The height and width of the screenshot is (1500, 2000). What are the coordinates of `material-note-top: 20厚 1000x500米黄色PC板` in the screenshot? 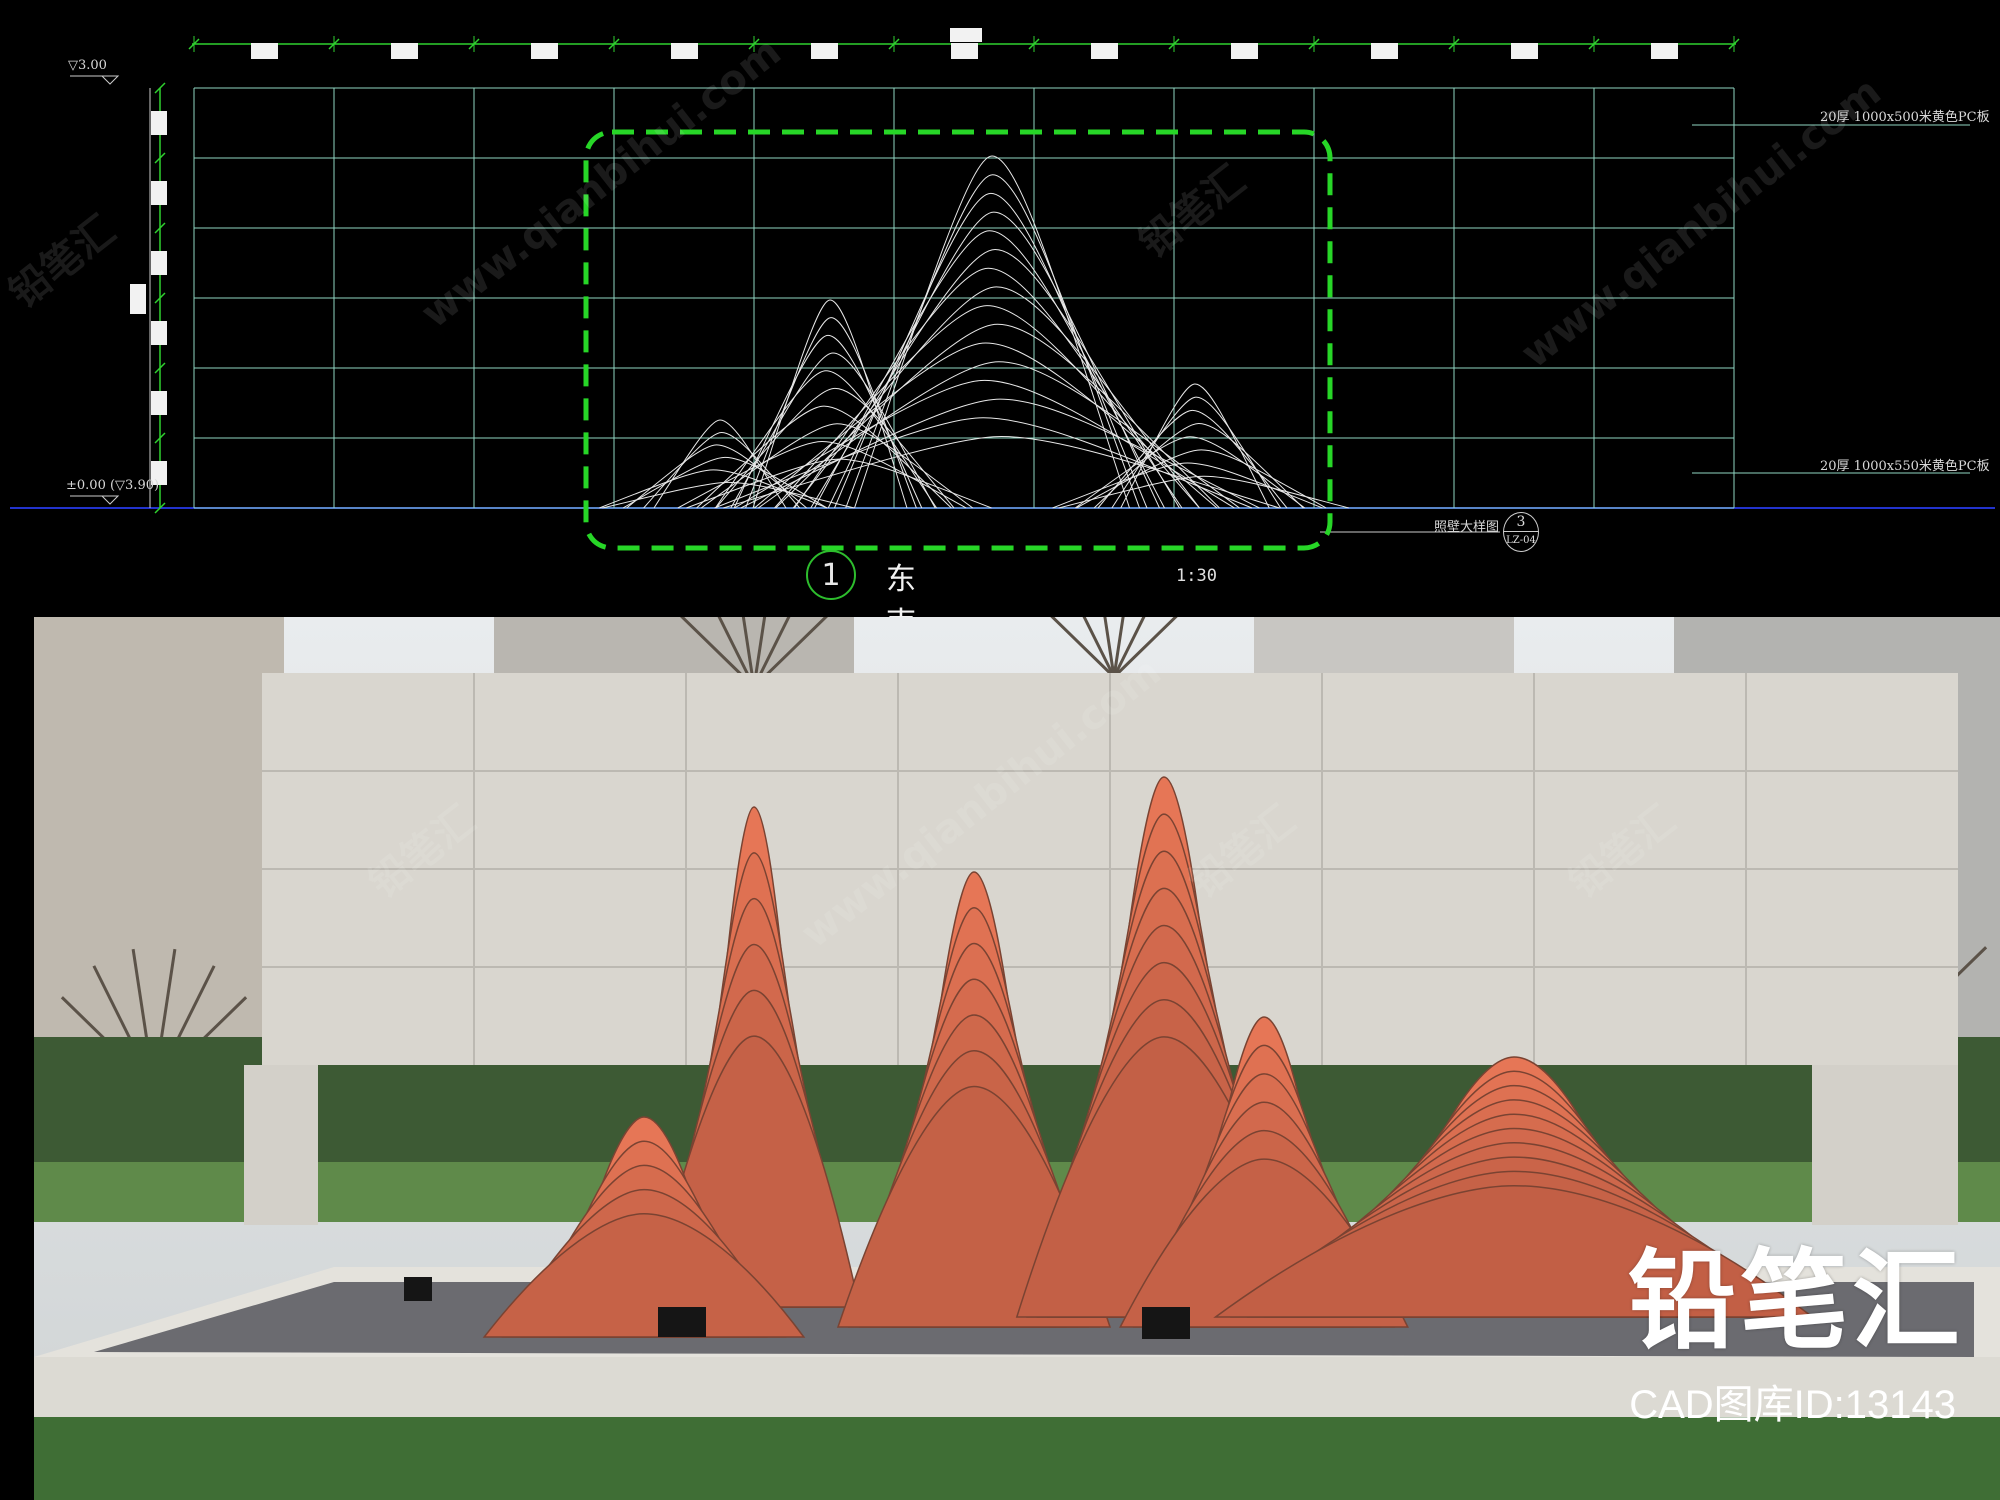 It's located at (1905, 117).